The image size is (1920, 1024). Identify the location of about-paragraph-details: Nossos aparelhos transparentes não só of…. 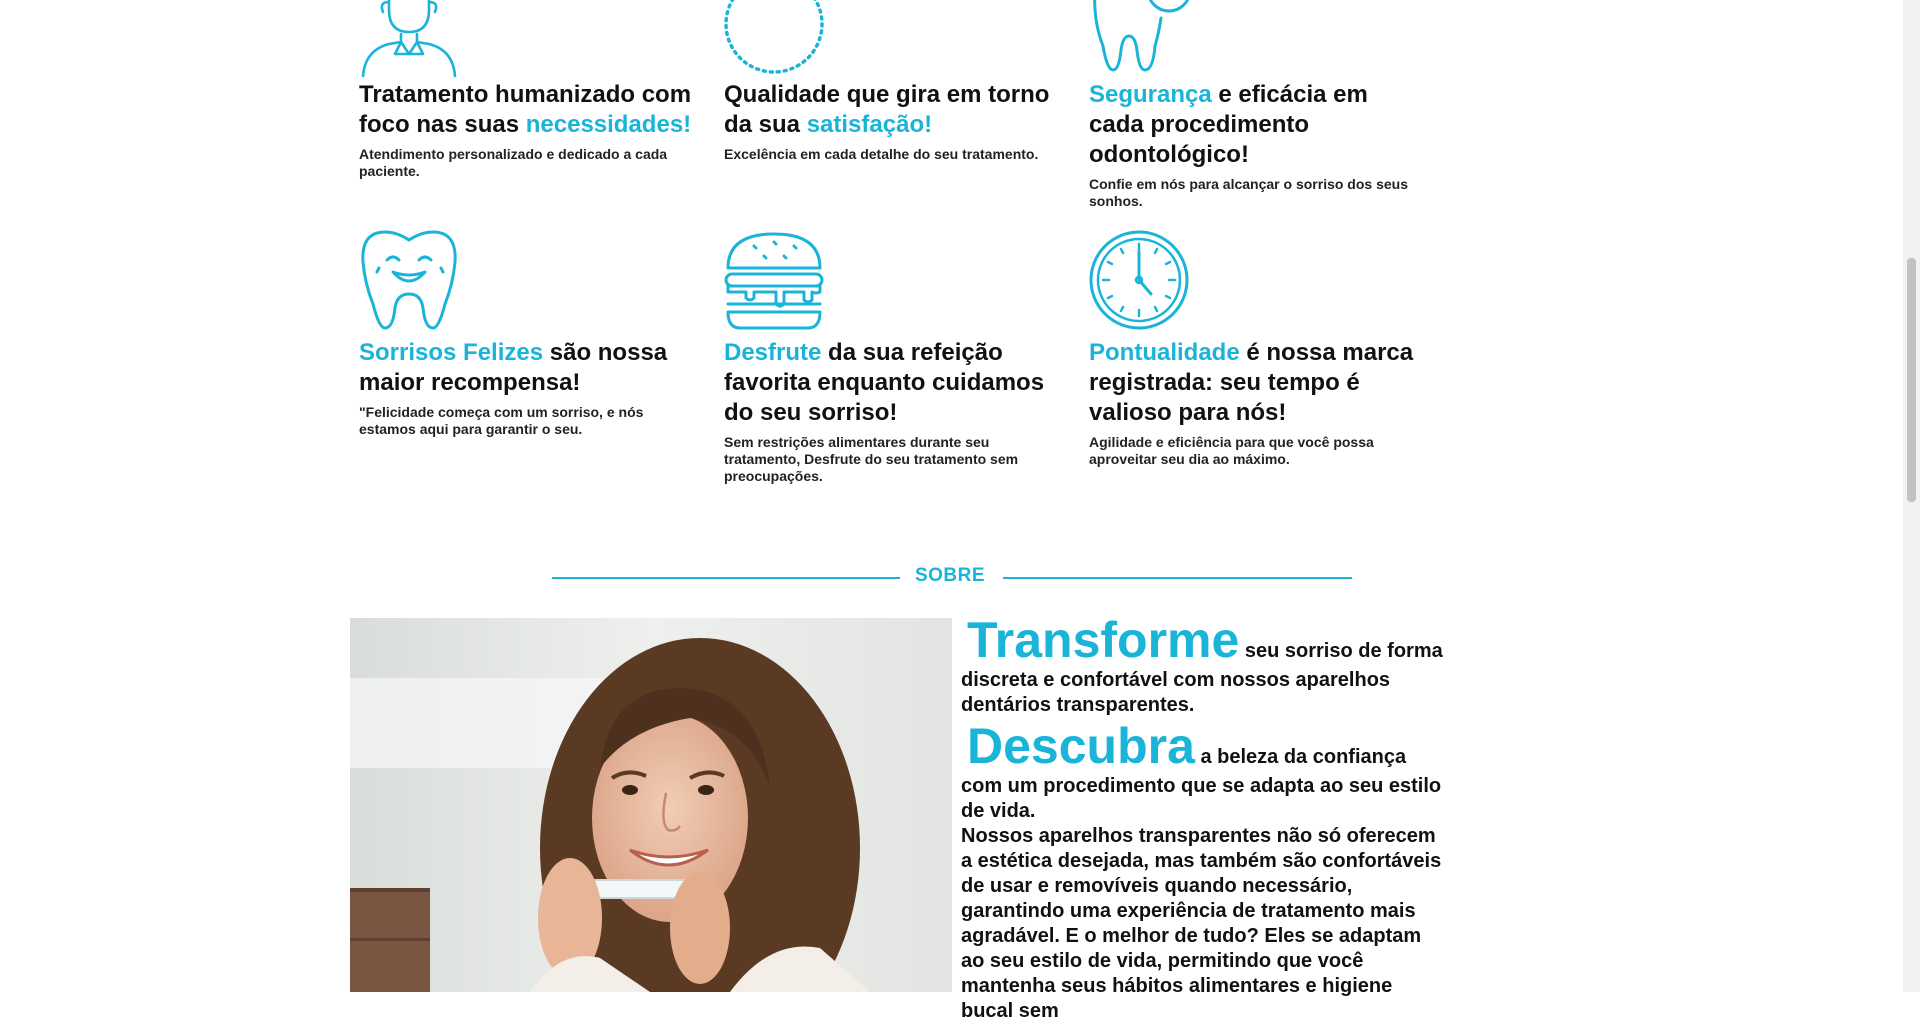
(1201, 923).